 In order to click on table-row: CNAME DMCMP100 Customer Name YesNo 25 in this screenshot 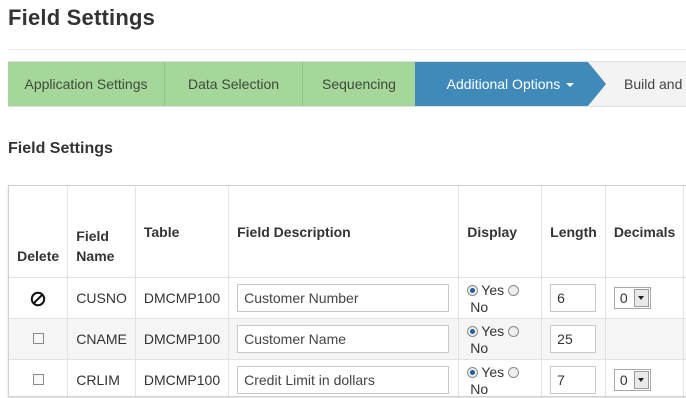, I will do `click(347, 339)`.